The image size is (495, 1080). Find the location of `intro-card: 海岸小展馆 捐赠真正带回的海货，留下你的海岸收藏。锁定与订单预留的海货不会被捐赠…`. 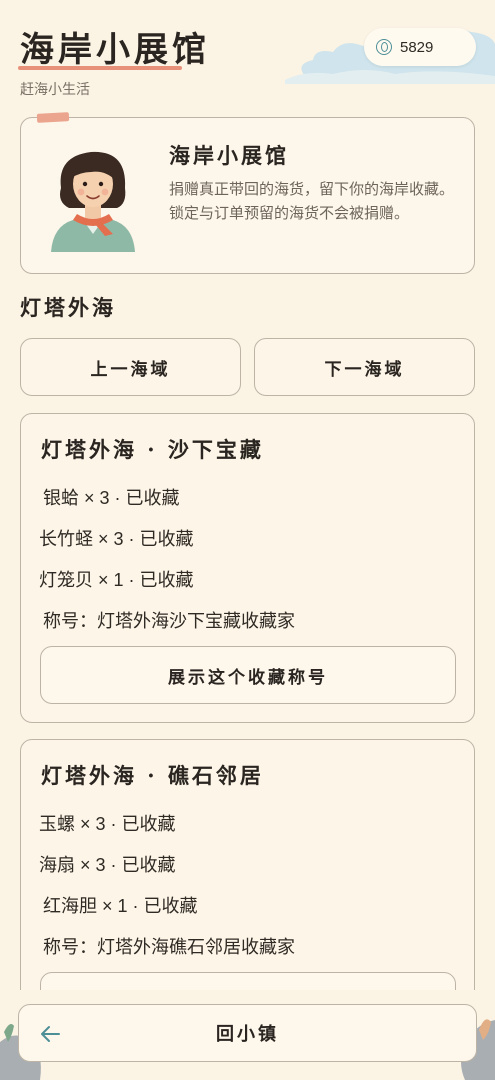

intro-card: 海岸小展馆 捐赠真正带回的海货，留下你的海岸收藏。锁定与订单预留的海货不会被捐赠… is located at coordinates (247, 193).